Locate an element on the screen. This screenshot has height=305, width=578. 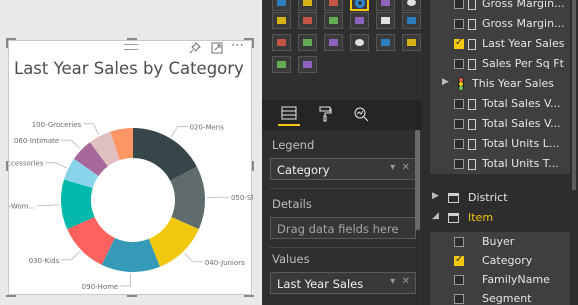
more-visuals-icon is located at coordinates (411, 42).